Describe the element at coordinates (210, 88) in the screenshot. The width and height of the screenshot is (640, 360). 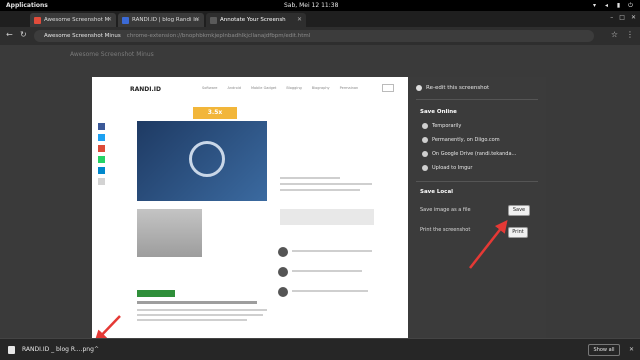
I see `preview-nav-item: Software` at that location.